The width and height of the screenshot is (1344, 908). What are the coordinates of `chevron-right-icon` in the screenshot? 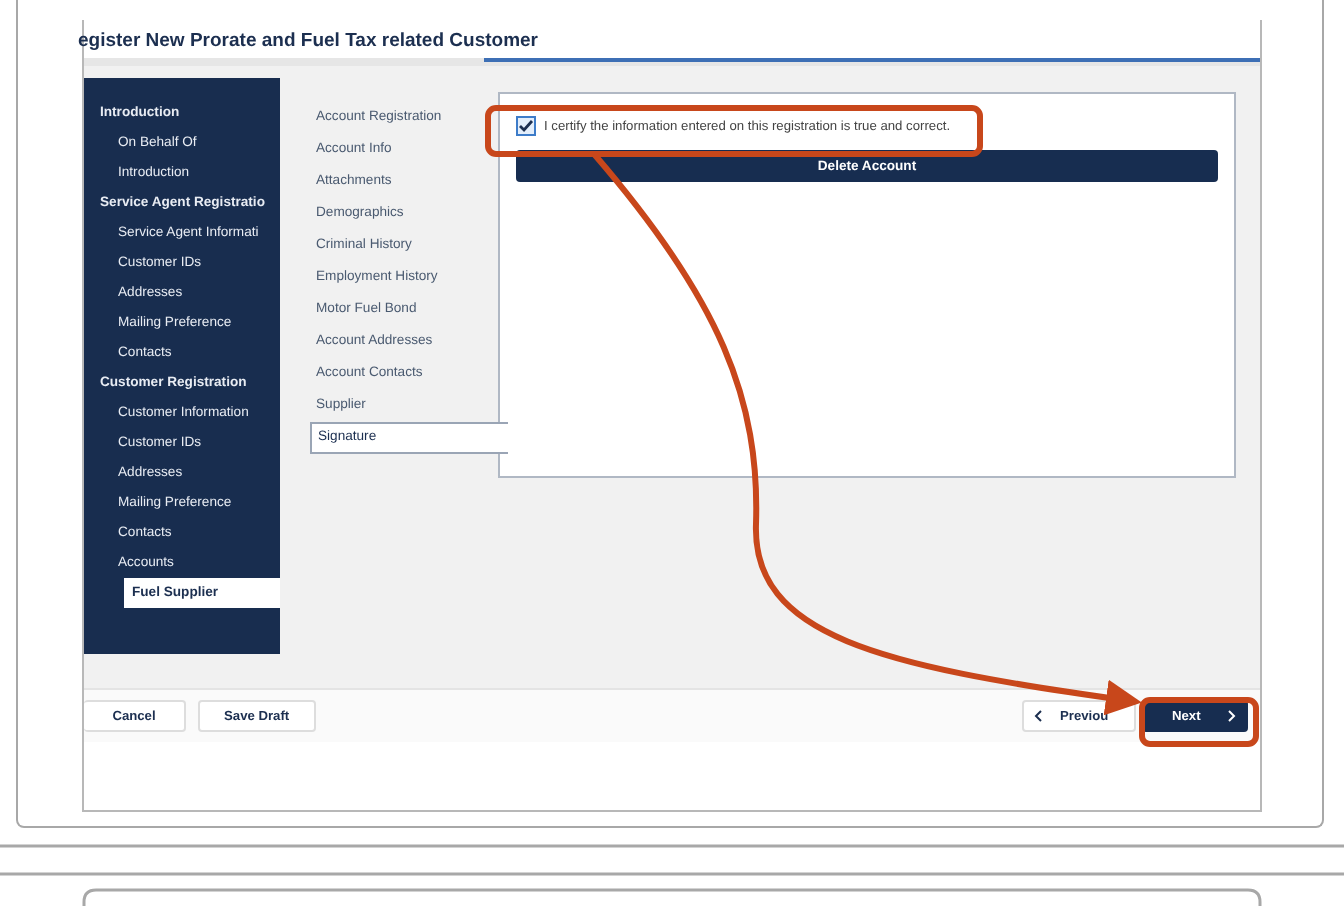 It's located at (1232, 716).